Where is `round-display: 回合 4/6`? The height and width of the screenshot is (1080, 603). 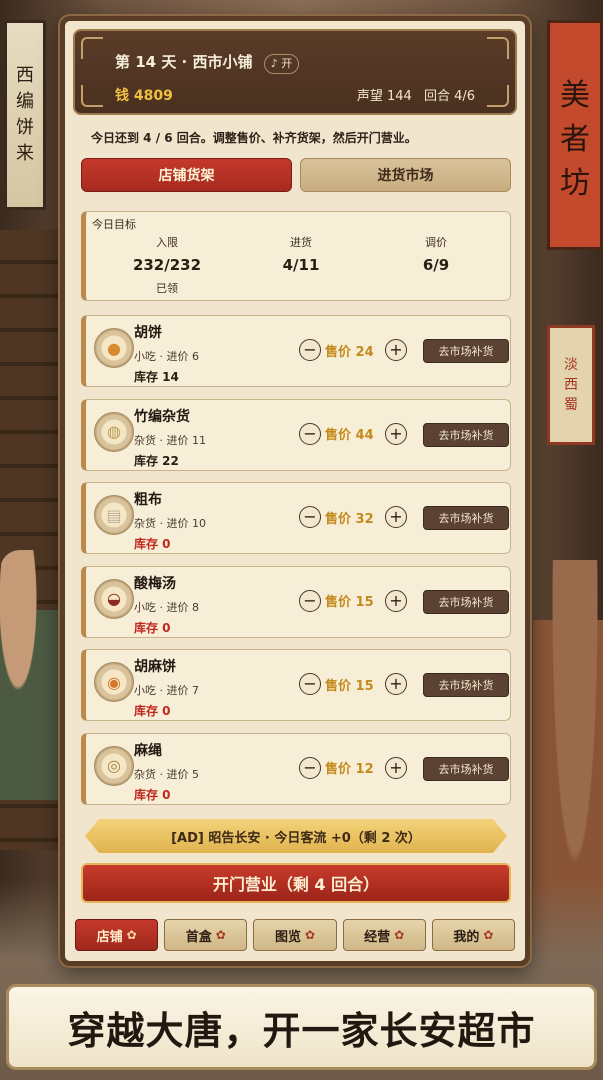
round-display: 回合 4/6 is located at coordinates (449, 96).